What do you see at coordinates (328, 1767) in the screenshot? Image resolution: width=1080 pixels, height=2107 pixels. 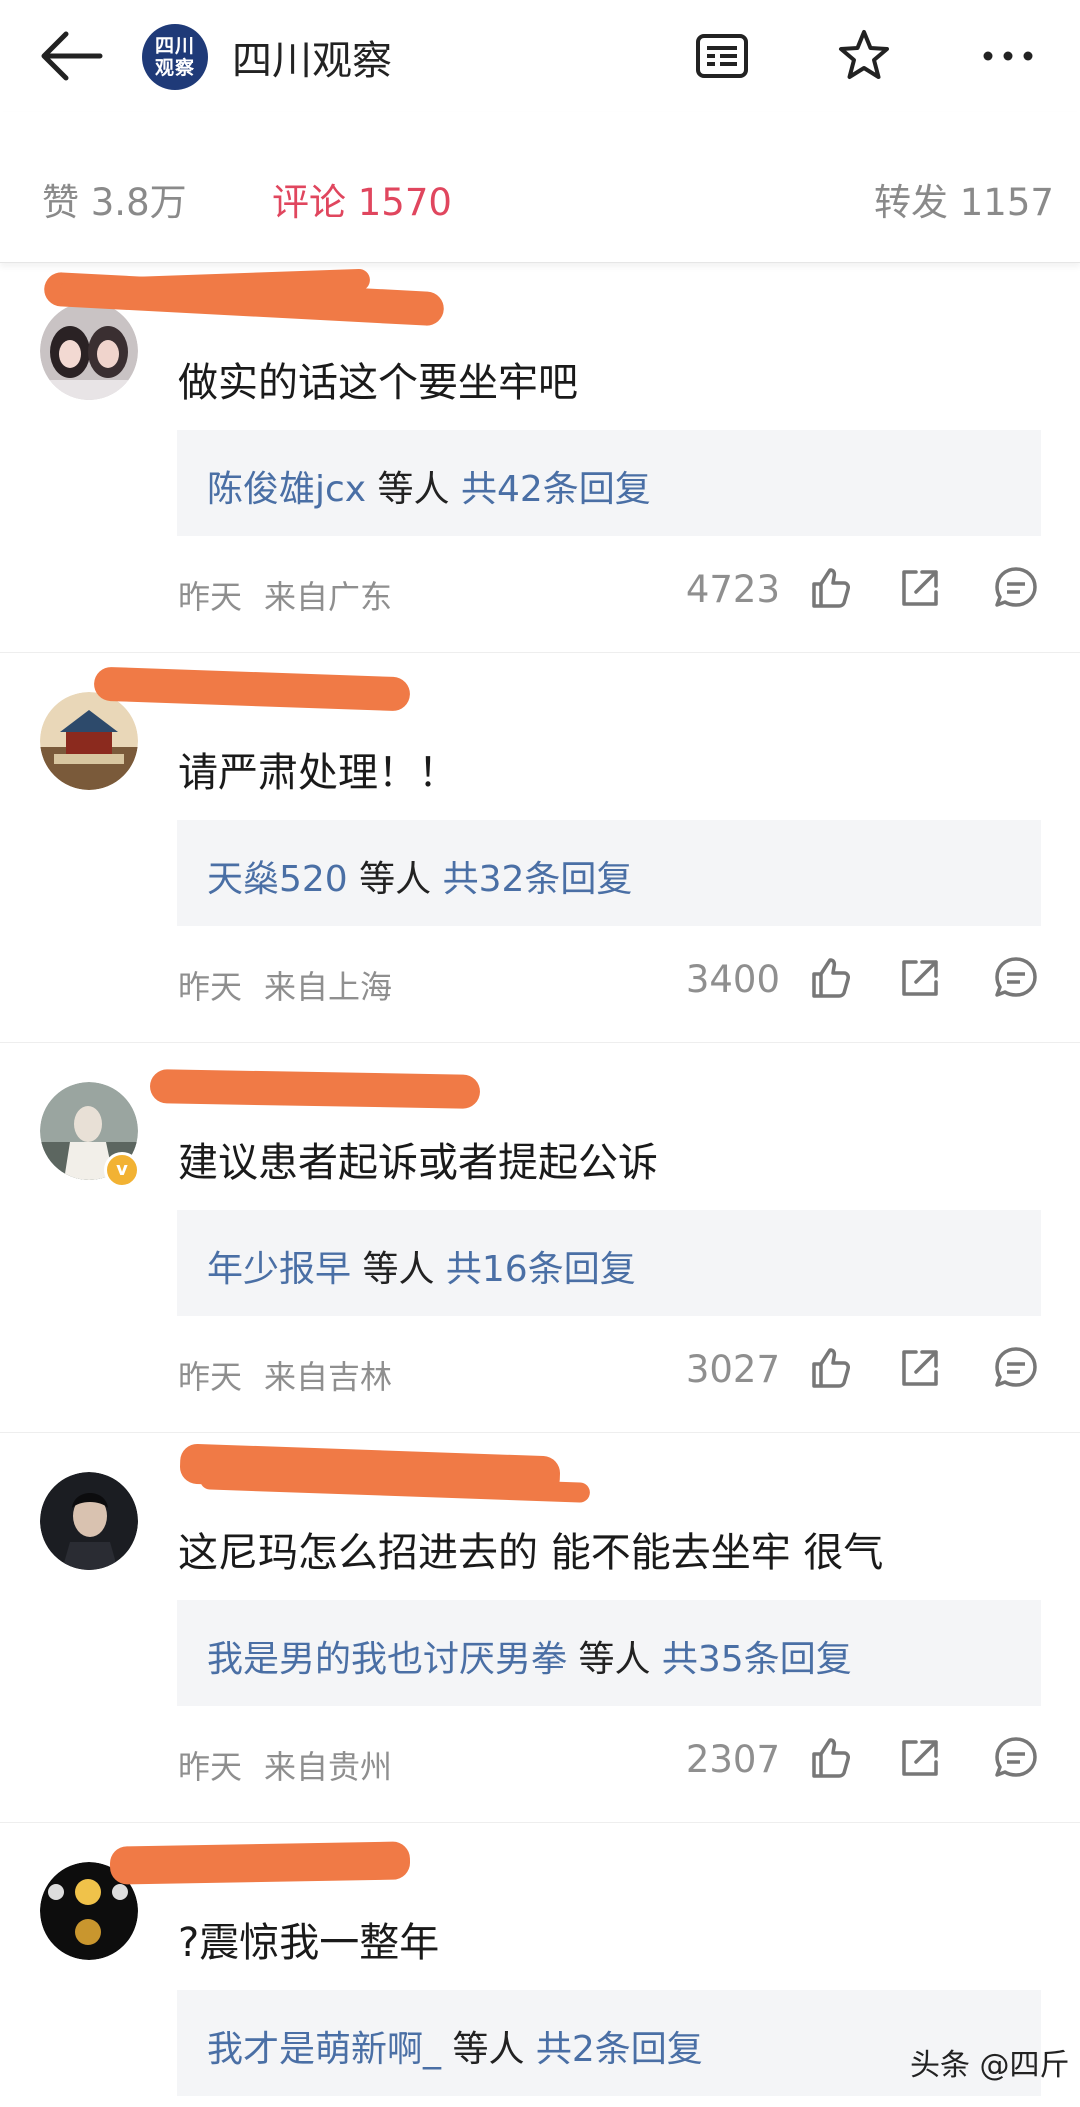 I see `comment-location: 来自贵州` at bounding box center [328, 1767].